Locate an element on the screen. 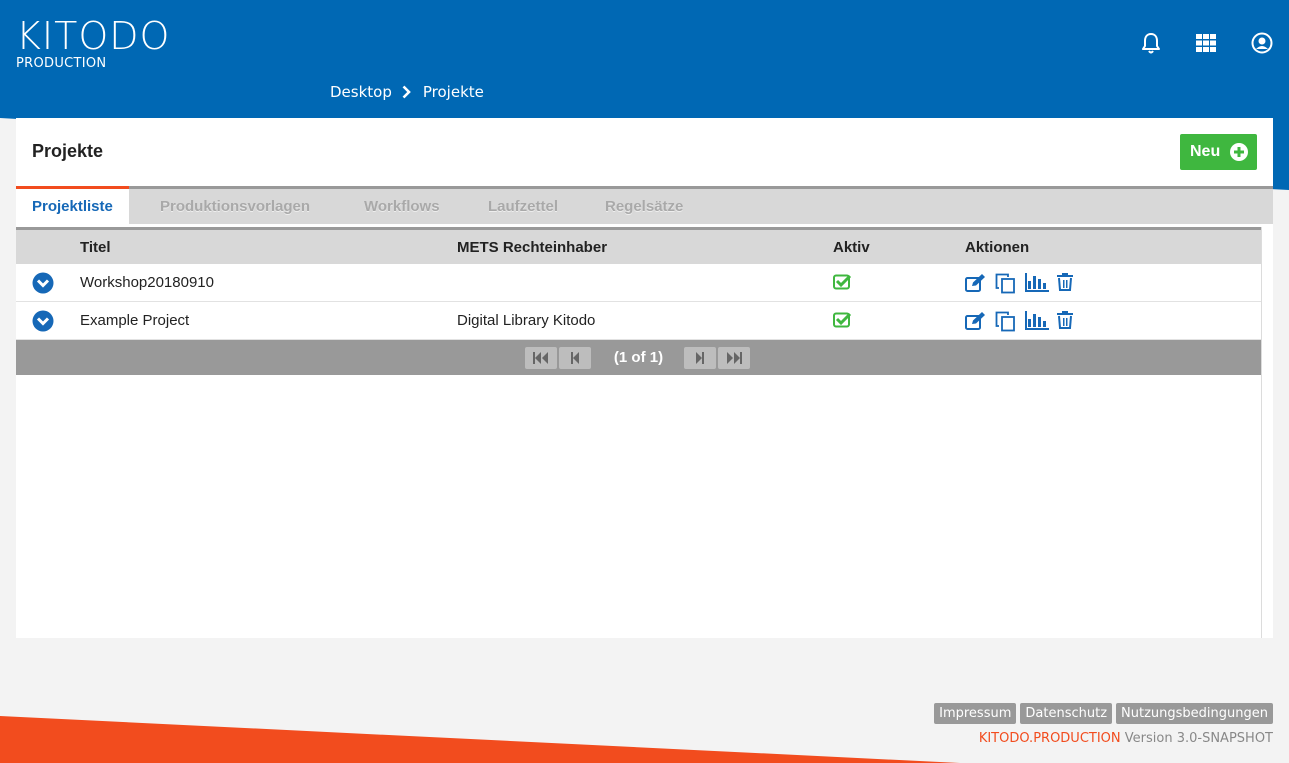 This screenshot has height=763, width=1289. paginator: (1 of 1) is located at coordinates (638, 357).